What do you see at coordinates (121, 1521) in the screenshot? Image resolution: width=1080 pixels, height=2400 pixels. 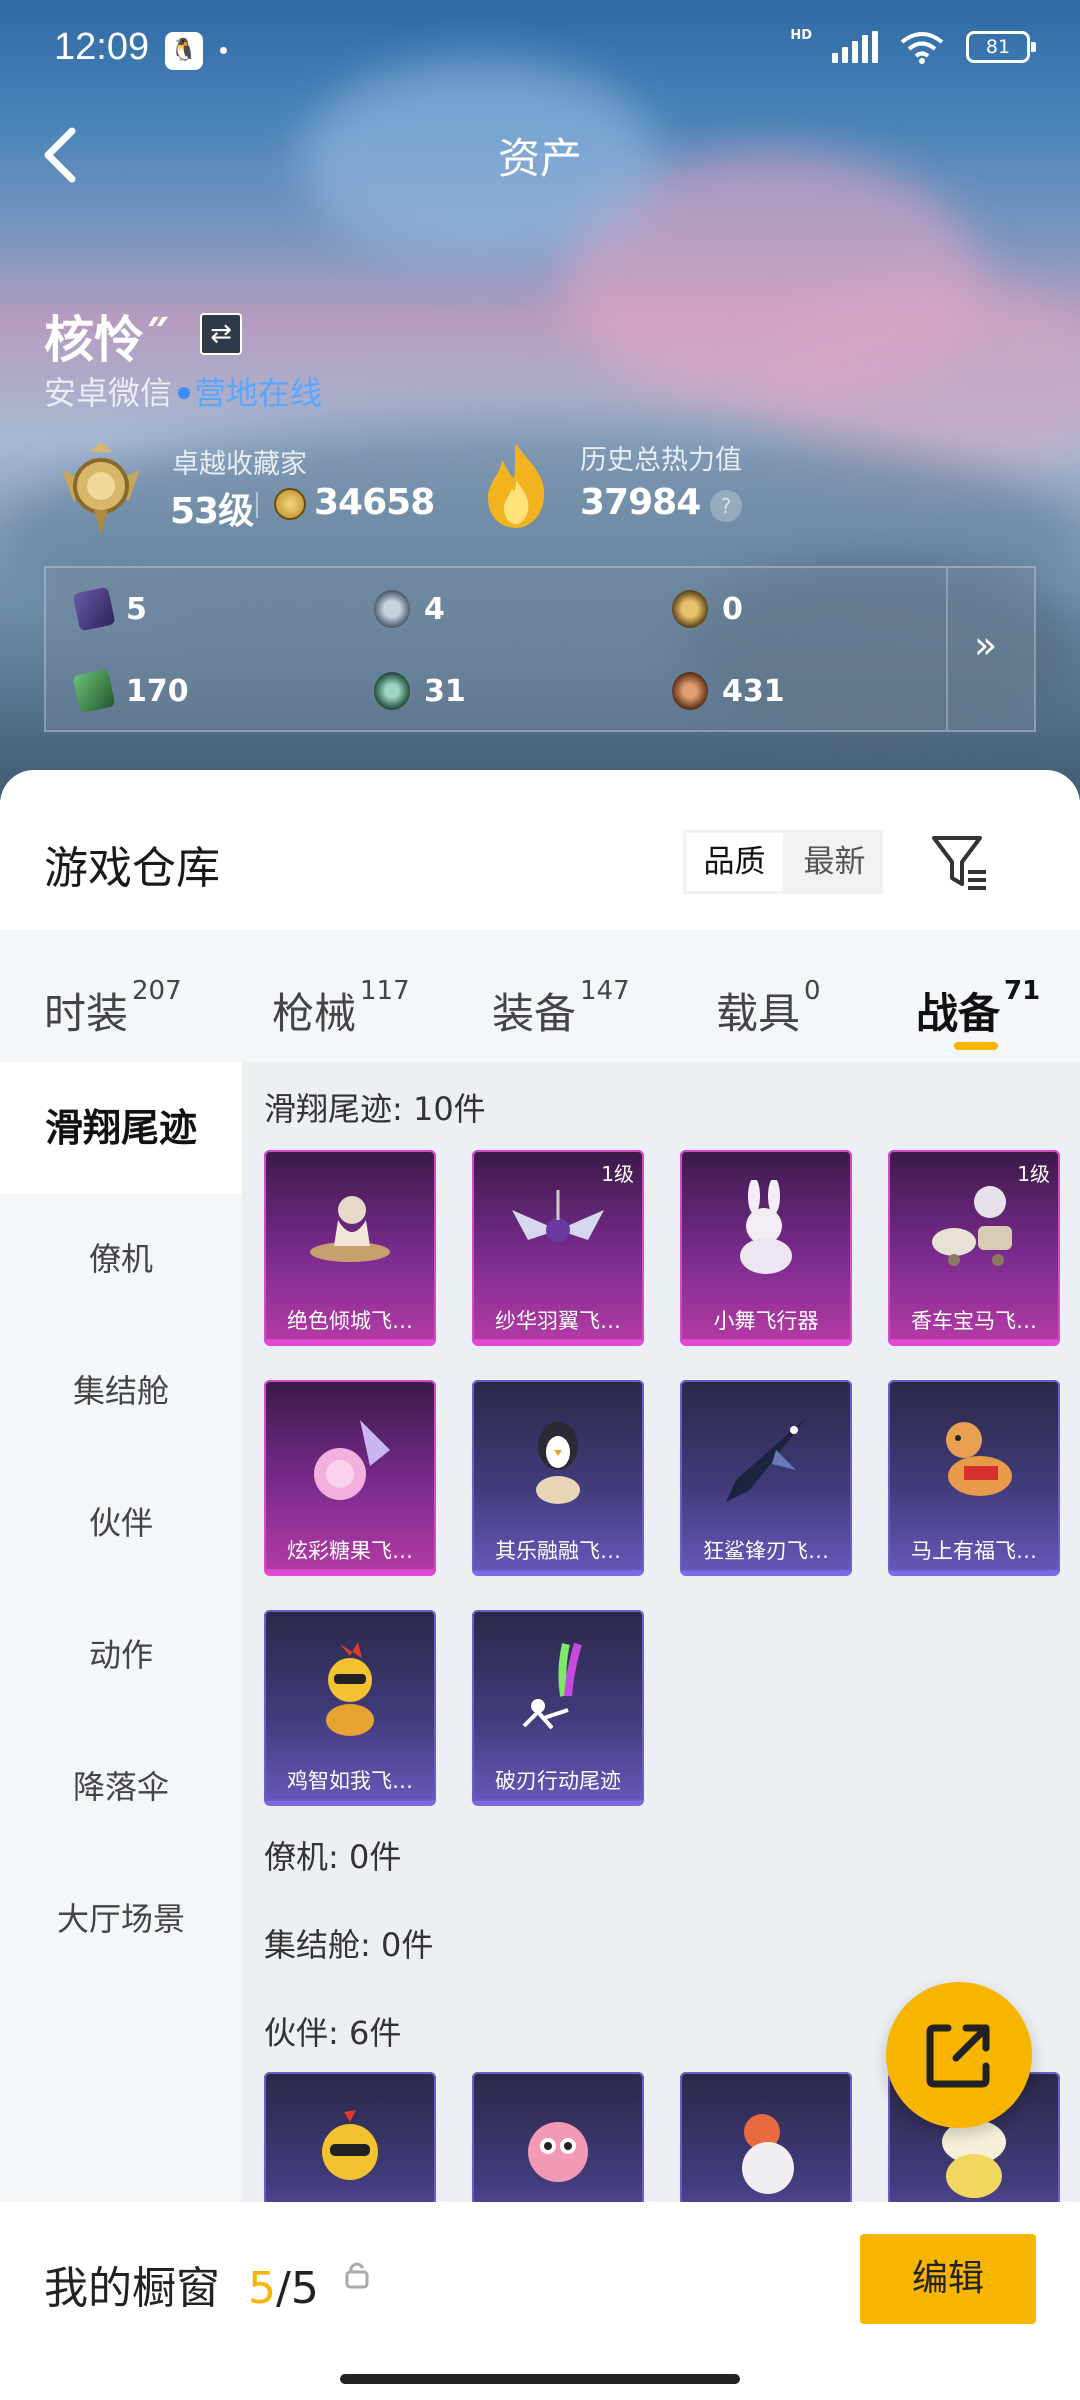 I see `sidebar-item-partner: 伙伴` at bounding box center [121, 1521].